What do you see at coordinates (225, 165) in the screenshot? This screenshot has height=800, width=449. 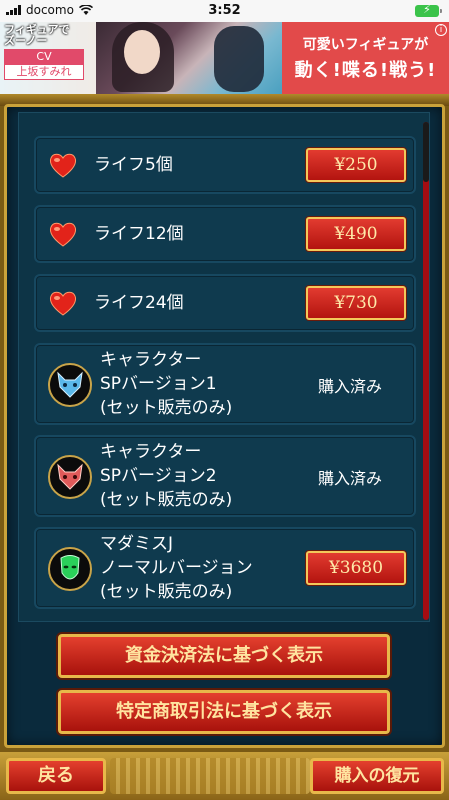 I see `list-item: ライフ5個 ¥250` at bounding box center [225, 165].